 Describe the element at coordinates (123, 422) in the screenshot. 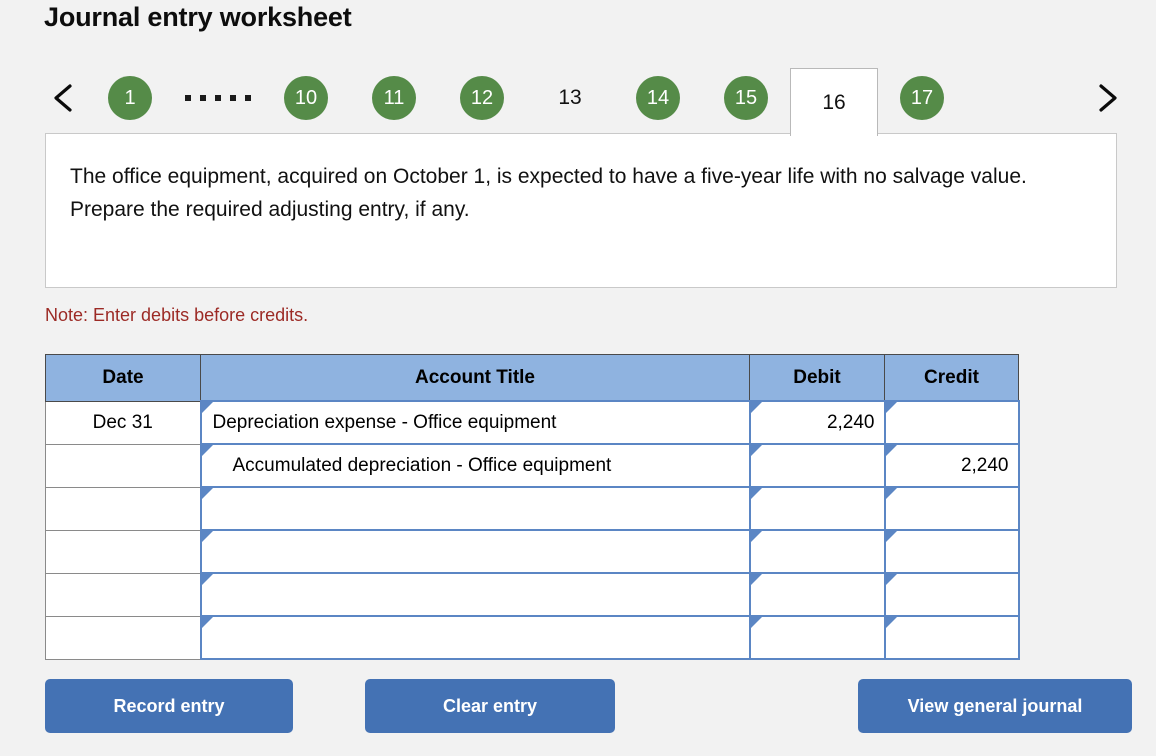

I see `date-cell: Dec 31` at that location.